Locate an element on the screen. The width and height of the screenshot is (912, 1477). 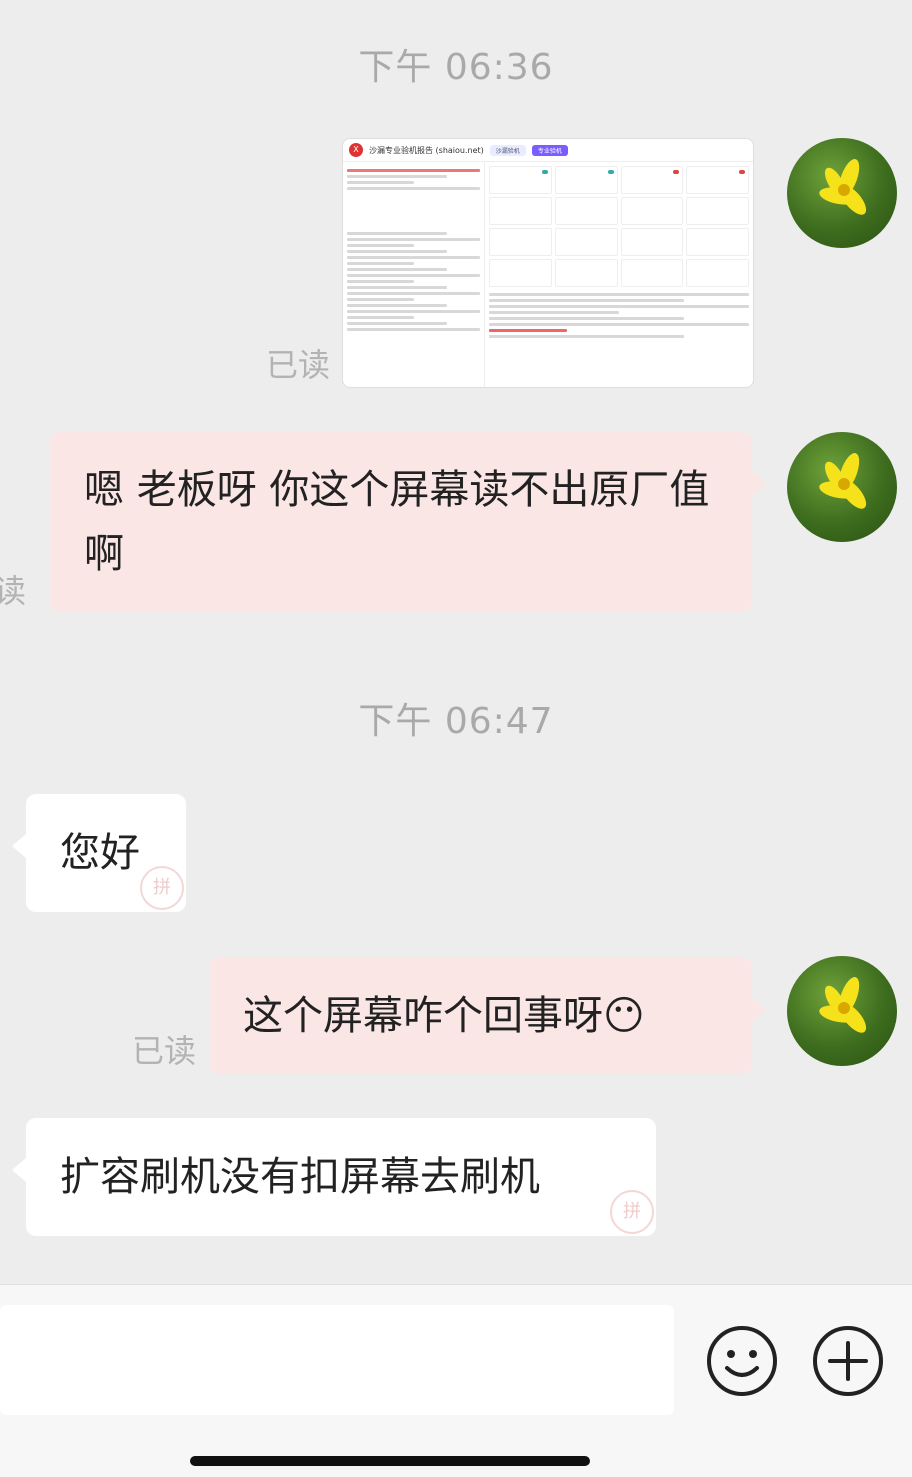
image-message-thumbnail: X 沙漏专业验机报告 (shaiou.net) 沙漏验机 专业验机 is located at coordinates (548, 263).